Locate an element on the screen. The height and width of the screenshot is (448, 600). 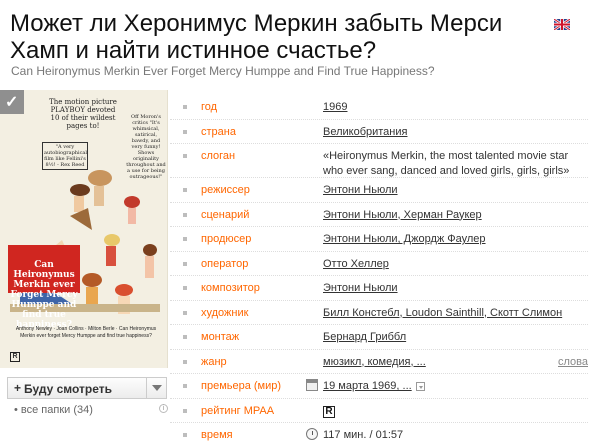
detail-label: оператор is located at coordinates (225, 263).